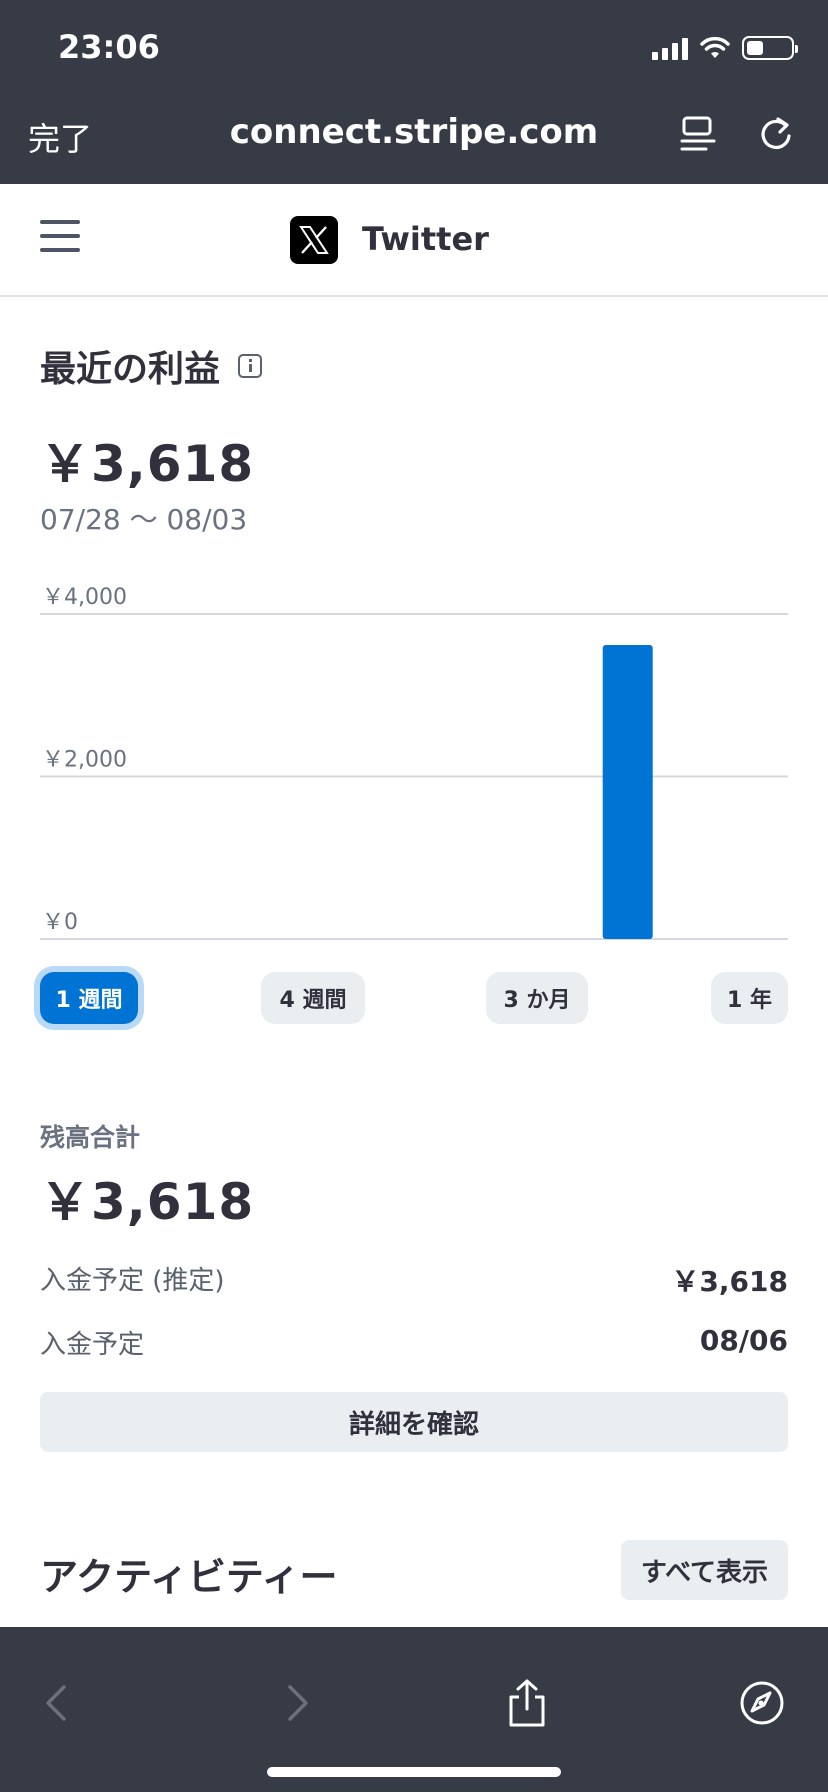 The width and height of the screenshot is (828, 1792). What do you see at coordinates (627, 792) in the screenshot?
I see `chart-bar` at bounding box center [627, 792].